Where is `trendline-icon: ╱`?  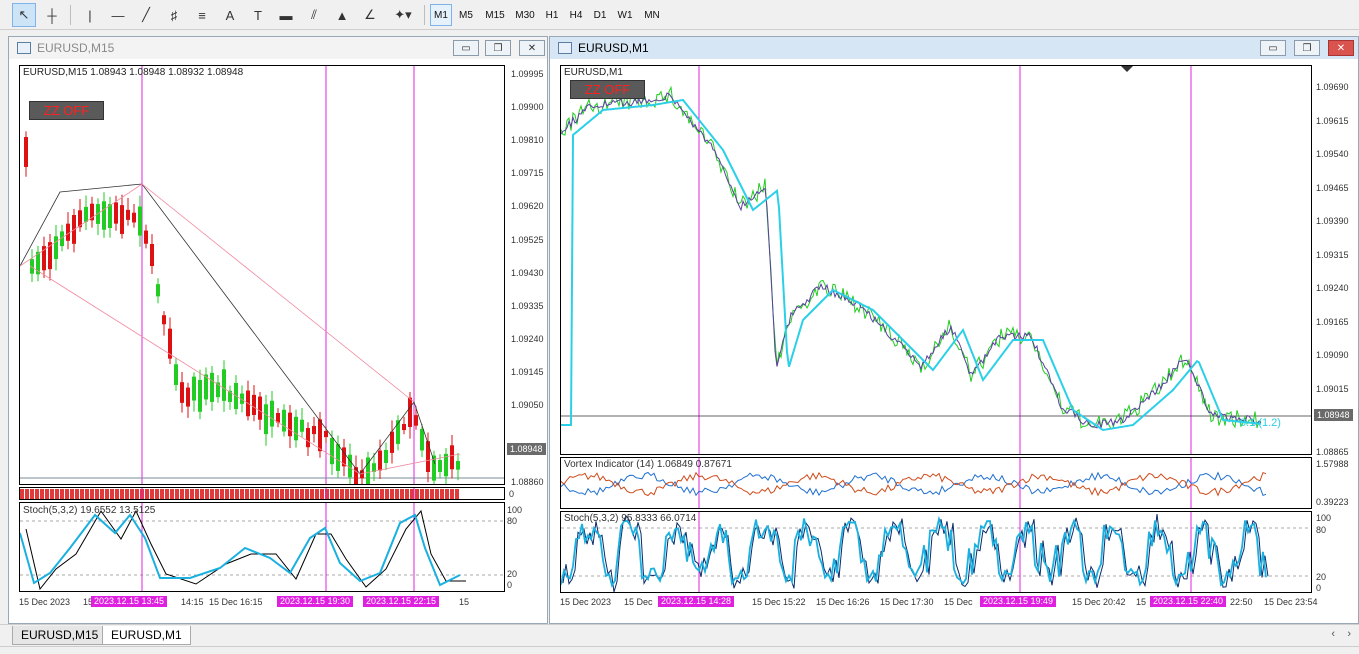 trendline-icon: ╱ is located at coordinates (146, 15).